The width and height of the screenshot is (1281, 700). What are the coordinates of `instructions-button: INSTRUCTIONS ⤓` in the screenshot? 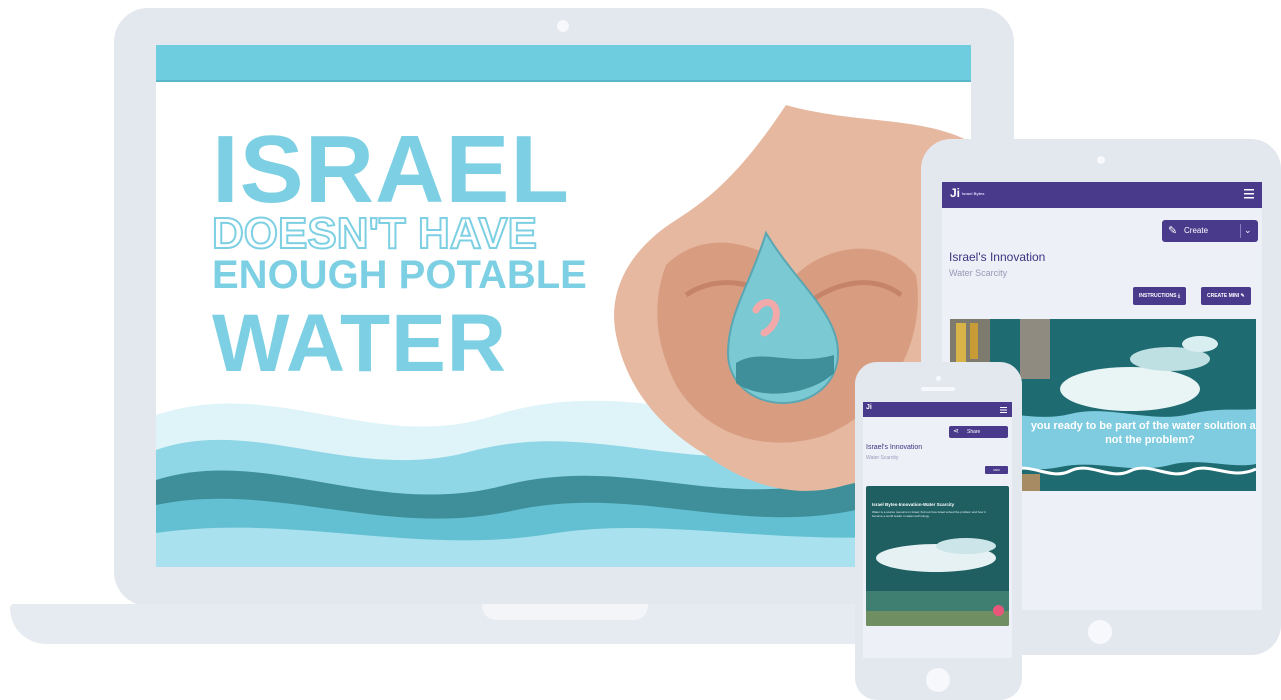 It's located at (1160, 296).